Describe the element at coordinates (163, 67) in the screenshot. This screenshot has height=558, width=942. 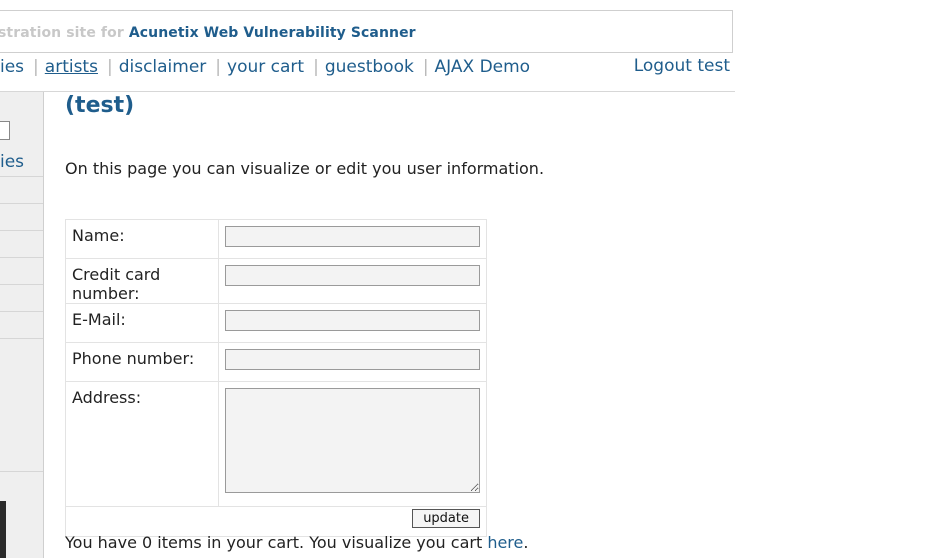
I see `nav-item-disclaimer: disclaimer` at that location.